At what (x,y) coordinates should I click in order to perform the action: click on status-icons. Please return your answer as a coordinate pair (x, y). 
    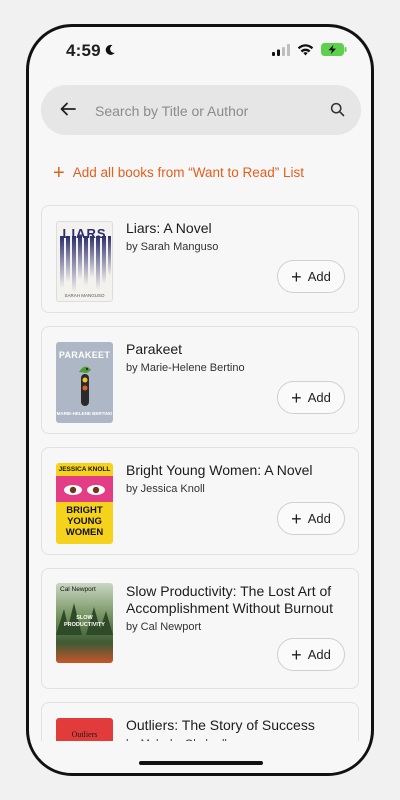
    Looking at the image, I should click on (309, 52).